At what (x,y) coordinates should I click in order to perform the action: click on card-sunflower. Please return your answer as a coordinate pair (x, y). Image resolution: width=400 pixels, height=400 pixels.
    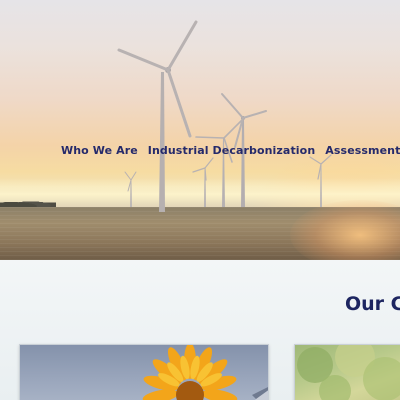
    Looking at the image, I should click on (144, 372).